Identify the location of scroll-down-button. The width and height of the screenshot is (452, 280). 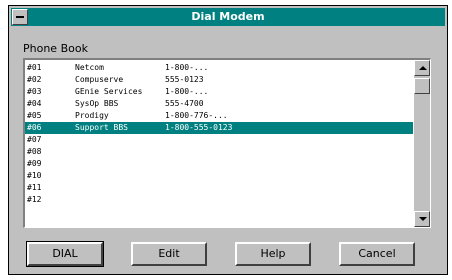
(422, 219).